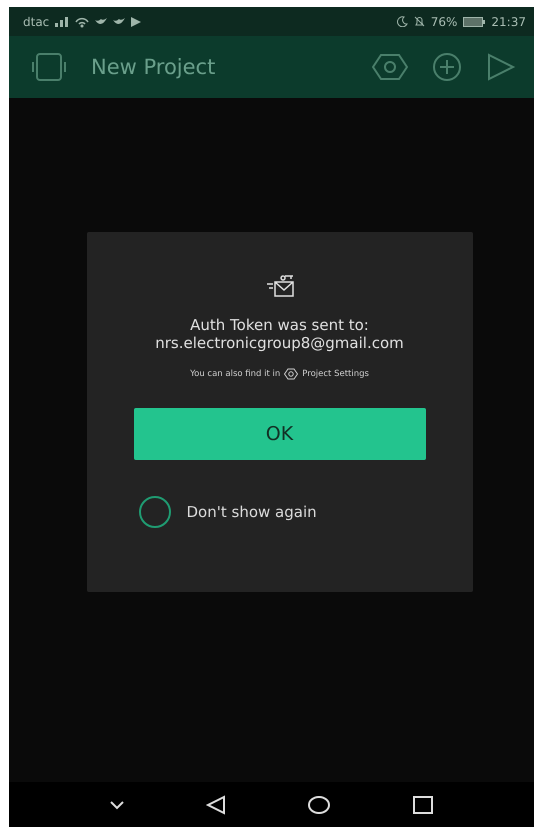  I want to click on project-title: New Project, so click(153, 67).